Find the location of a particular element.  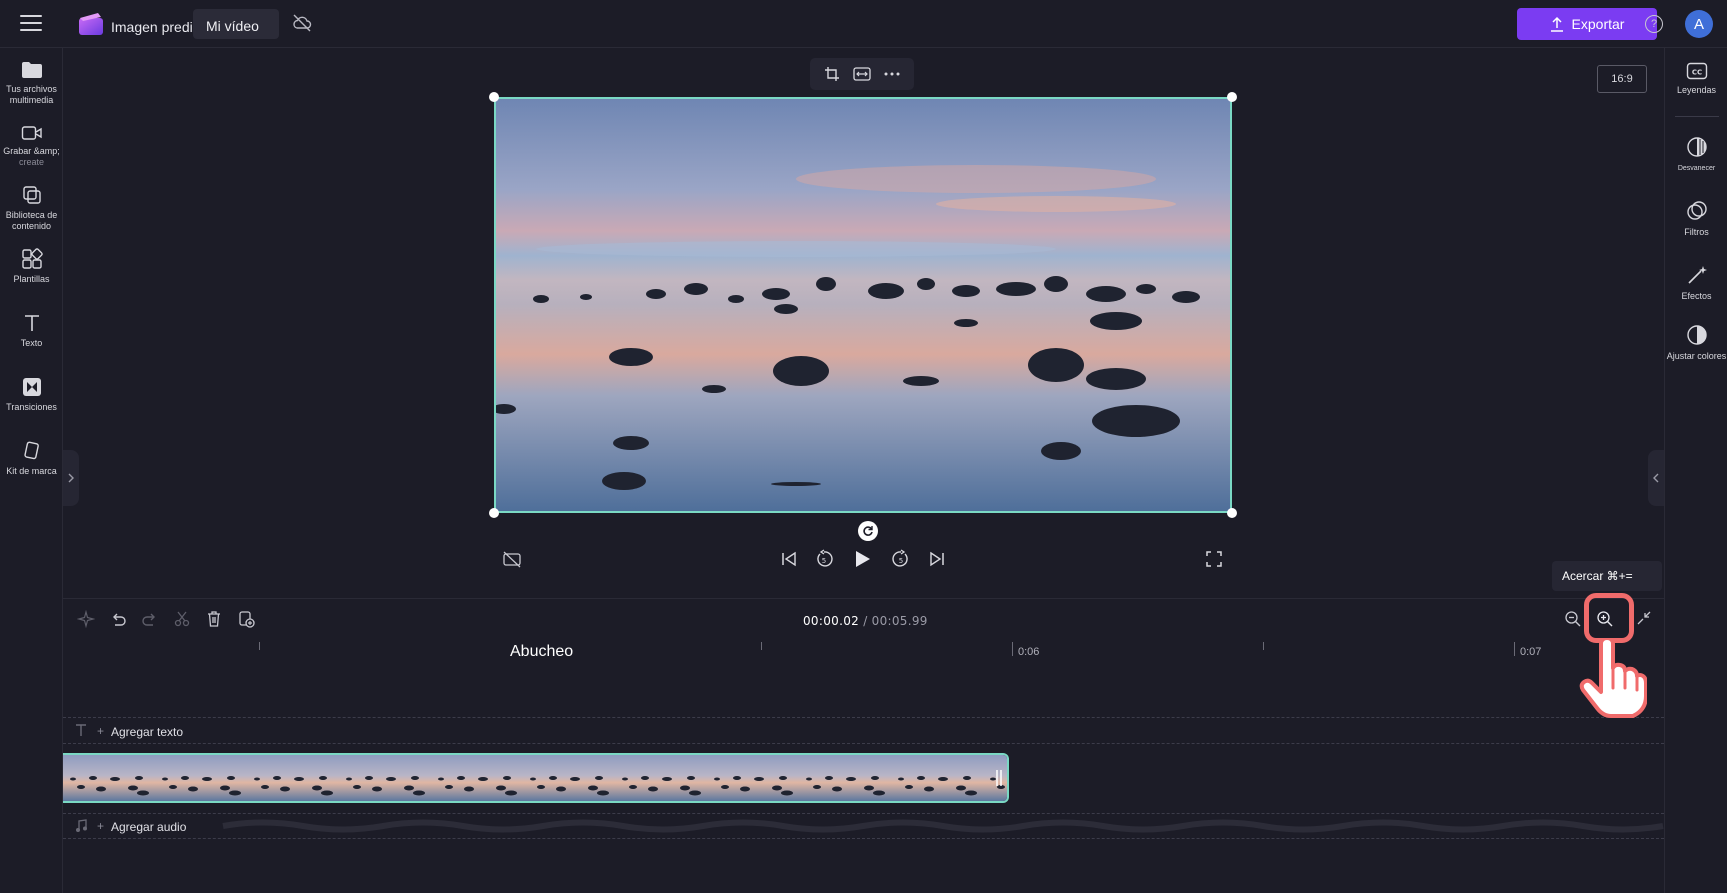

skip-to-start-icon is located at coordinates (789, 559).